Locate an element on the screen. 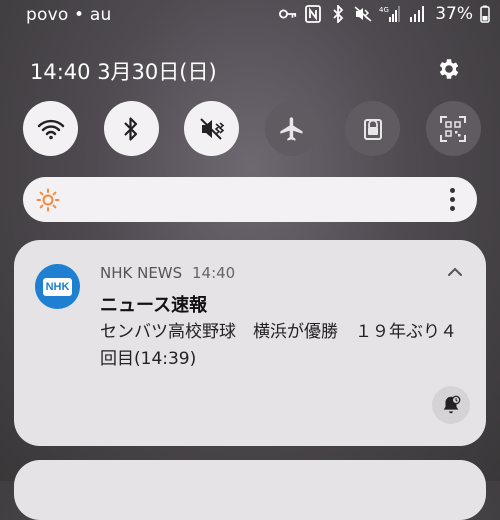  qr-scanner-toggle is located at coordinates (453, 128).